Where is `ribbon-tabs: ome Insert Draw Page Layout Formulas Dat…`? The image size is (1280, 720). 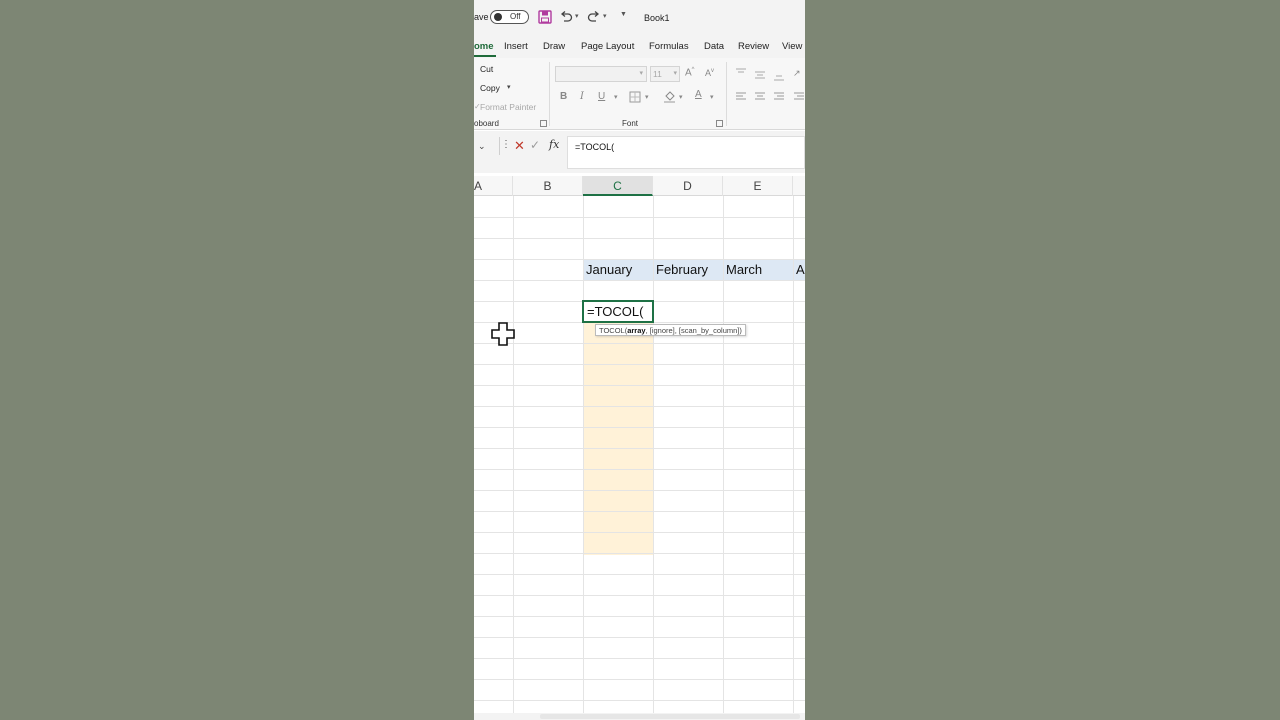
ribbon-tabs: ome Insert Draw Page Layout Formulas Dat… is located at coordinates (639, 46).